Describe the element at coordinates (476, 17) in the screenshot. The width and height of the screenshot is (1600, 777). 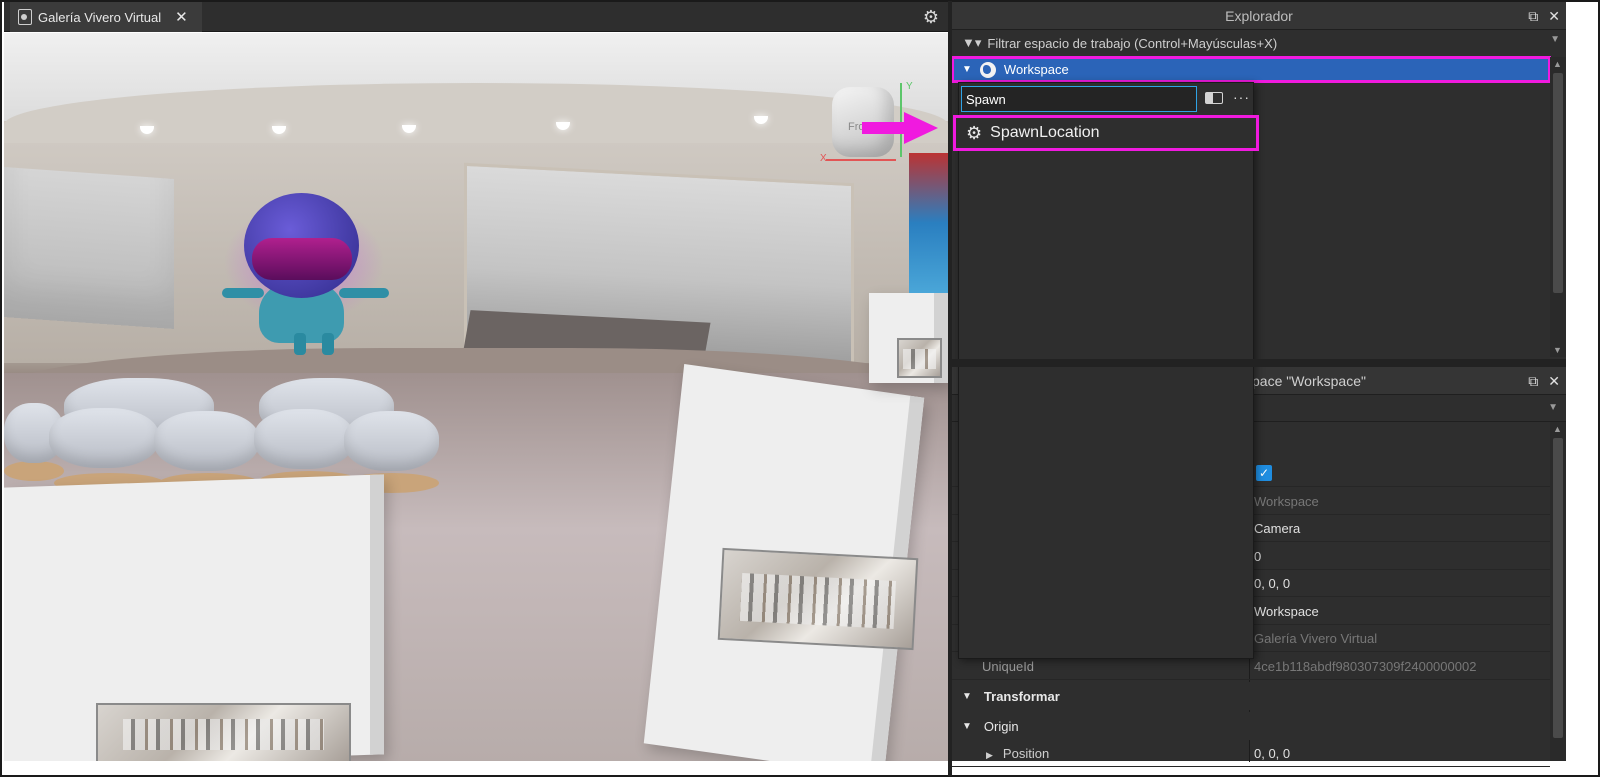
I see `document-tab-bar: Galería Vivero Virtual ✕ ⚙` at that location.